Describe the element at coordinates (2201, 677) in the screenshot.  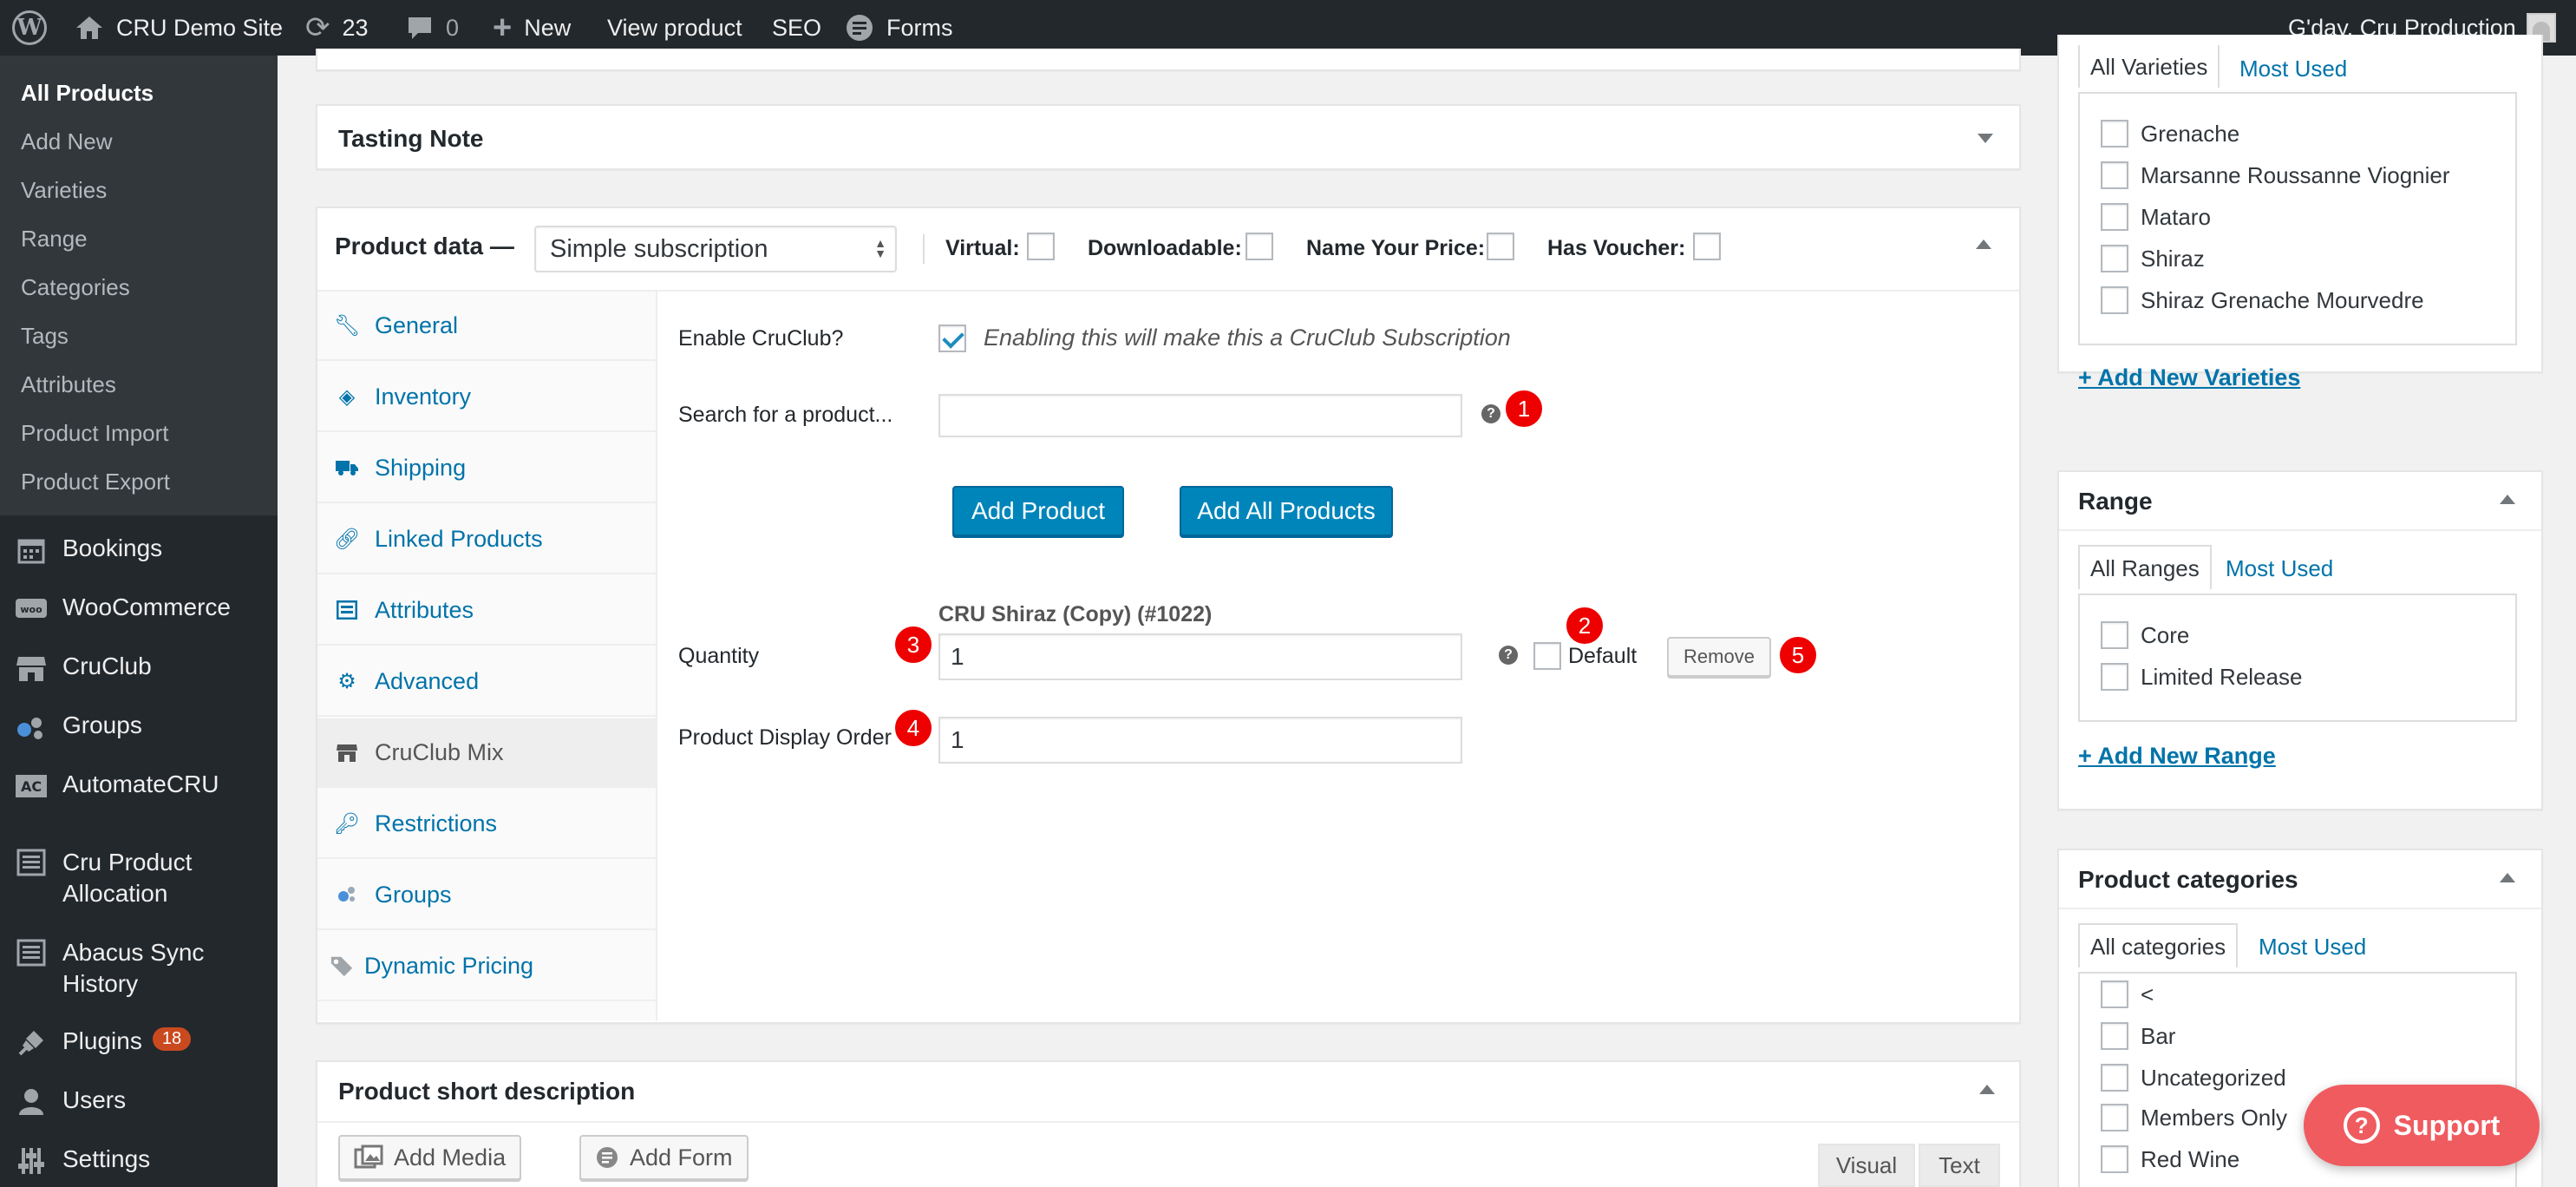
I see `list-item: Limited Release` at that location.